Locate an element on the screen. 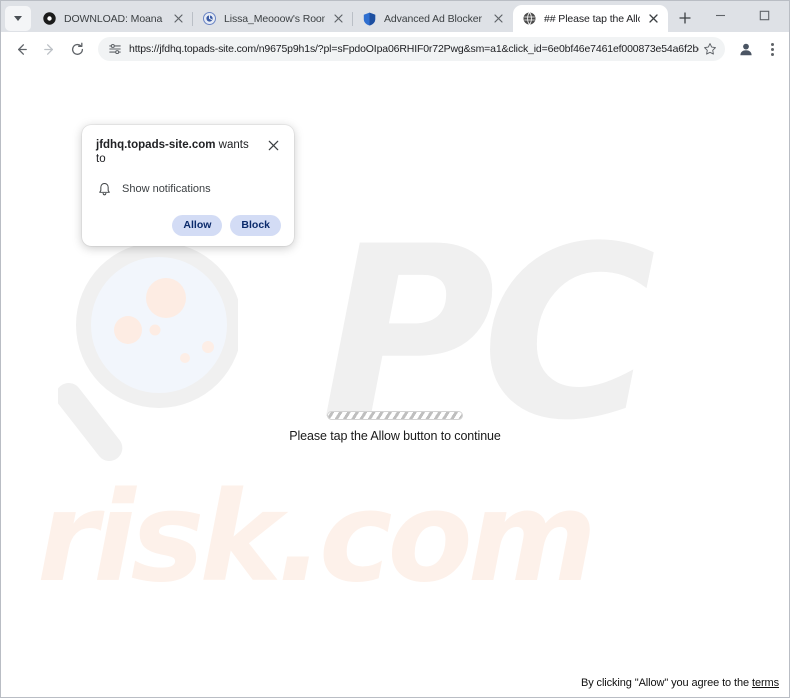 The width and height of the screenshot is (790, 698). new-tab-button is located at coordinates (685, 18).